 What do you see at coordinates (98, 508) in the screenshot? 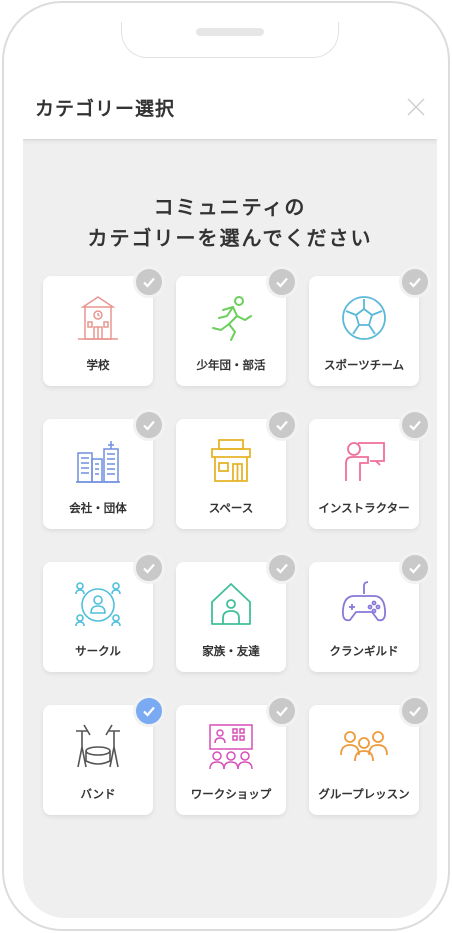
I see `category-label: 会社・団体` at bounding box center [98, 508].